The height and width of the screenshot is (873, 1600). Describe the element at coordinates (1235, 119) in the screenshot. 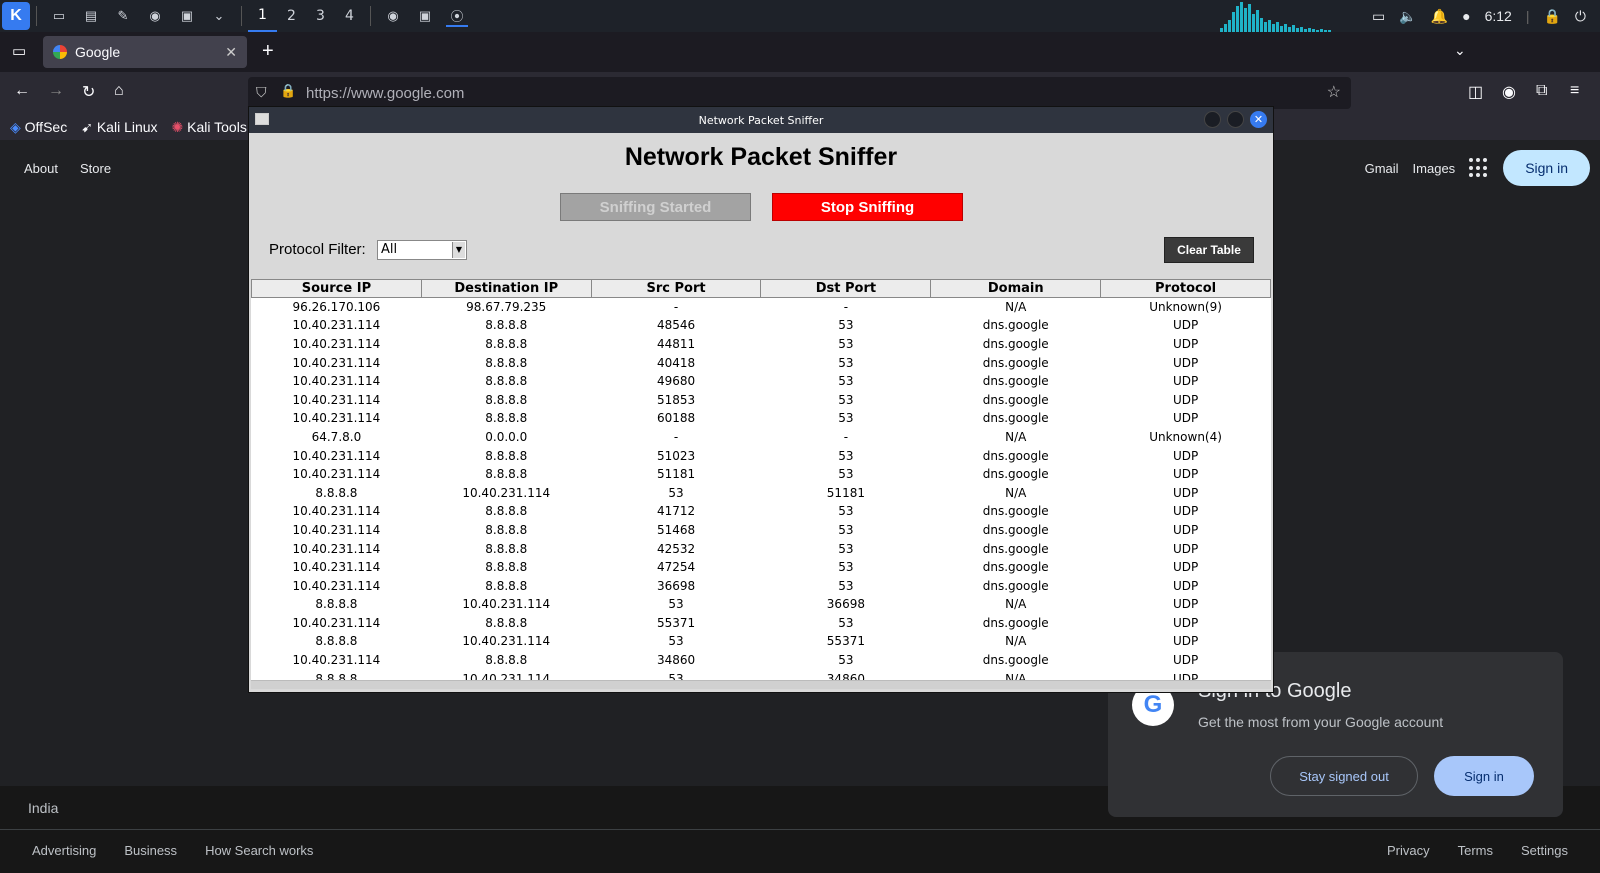

I see `maximize-icon` at that location.